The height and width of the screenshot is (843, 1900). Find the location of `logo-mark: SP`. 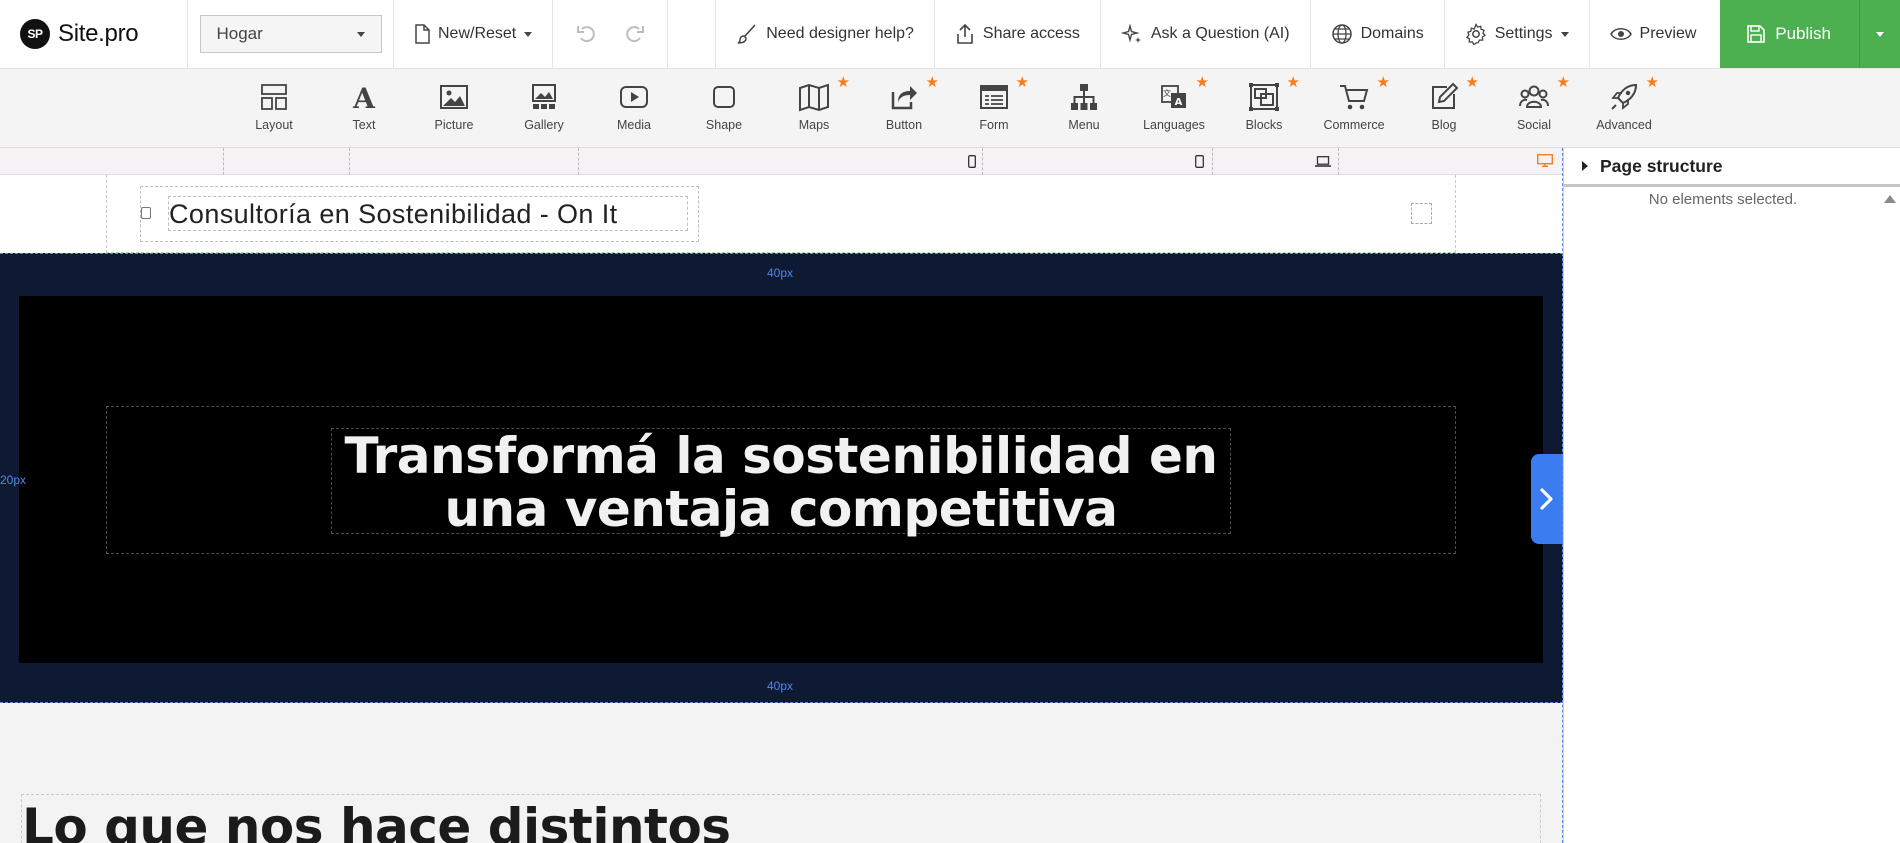

logo-mark: SP is located at coordinates (35, 34).